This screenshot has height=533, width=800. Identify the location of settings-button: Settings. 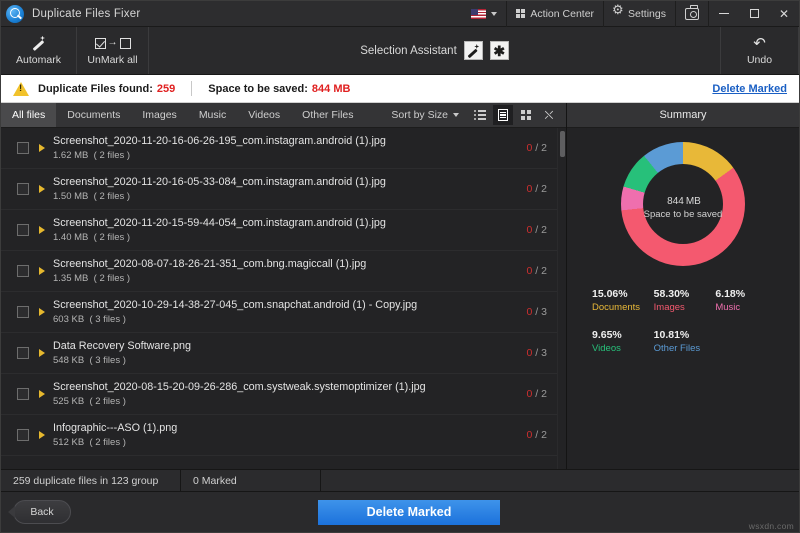
(639, 14).